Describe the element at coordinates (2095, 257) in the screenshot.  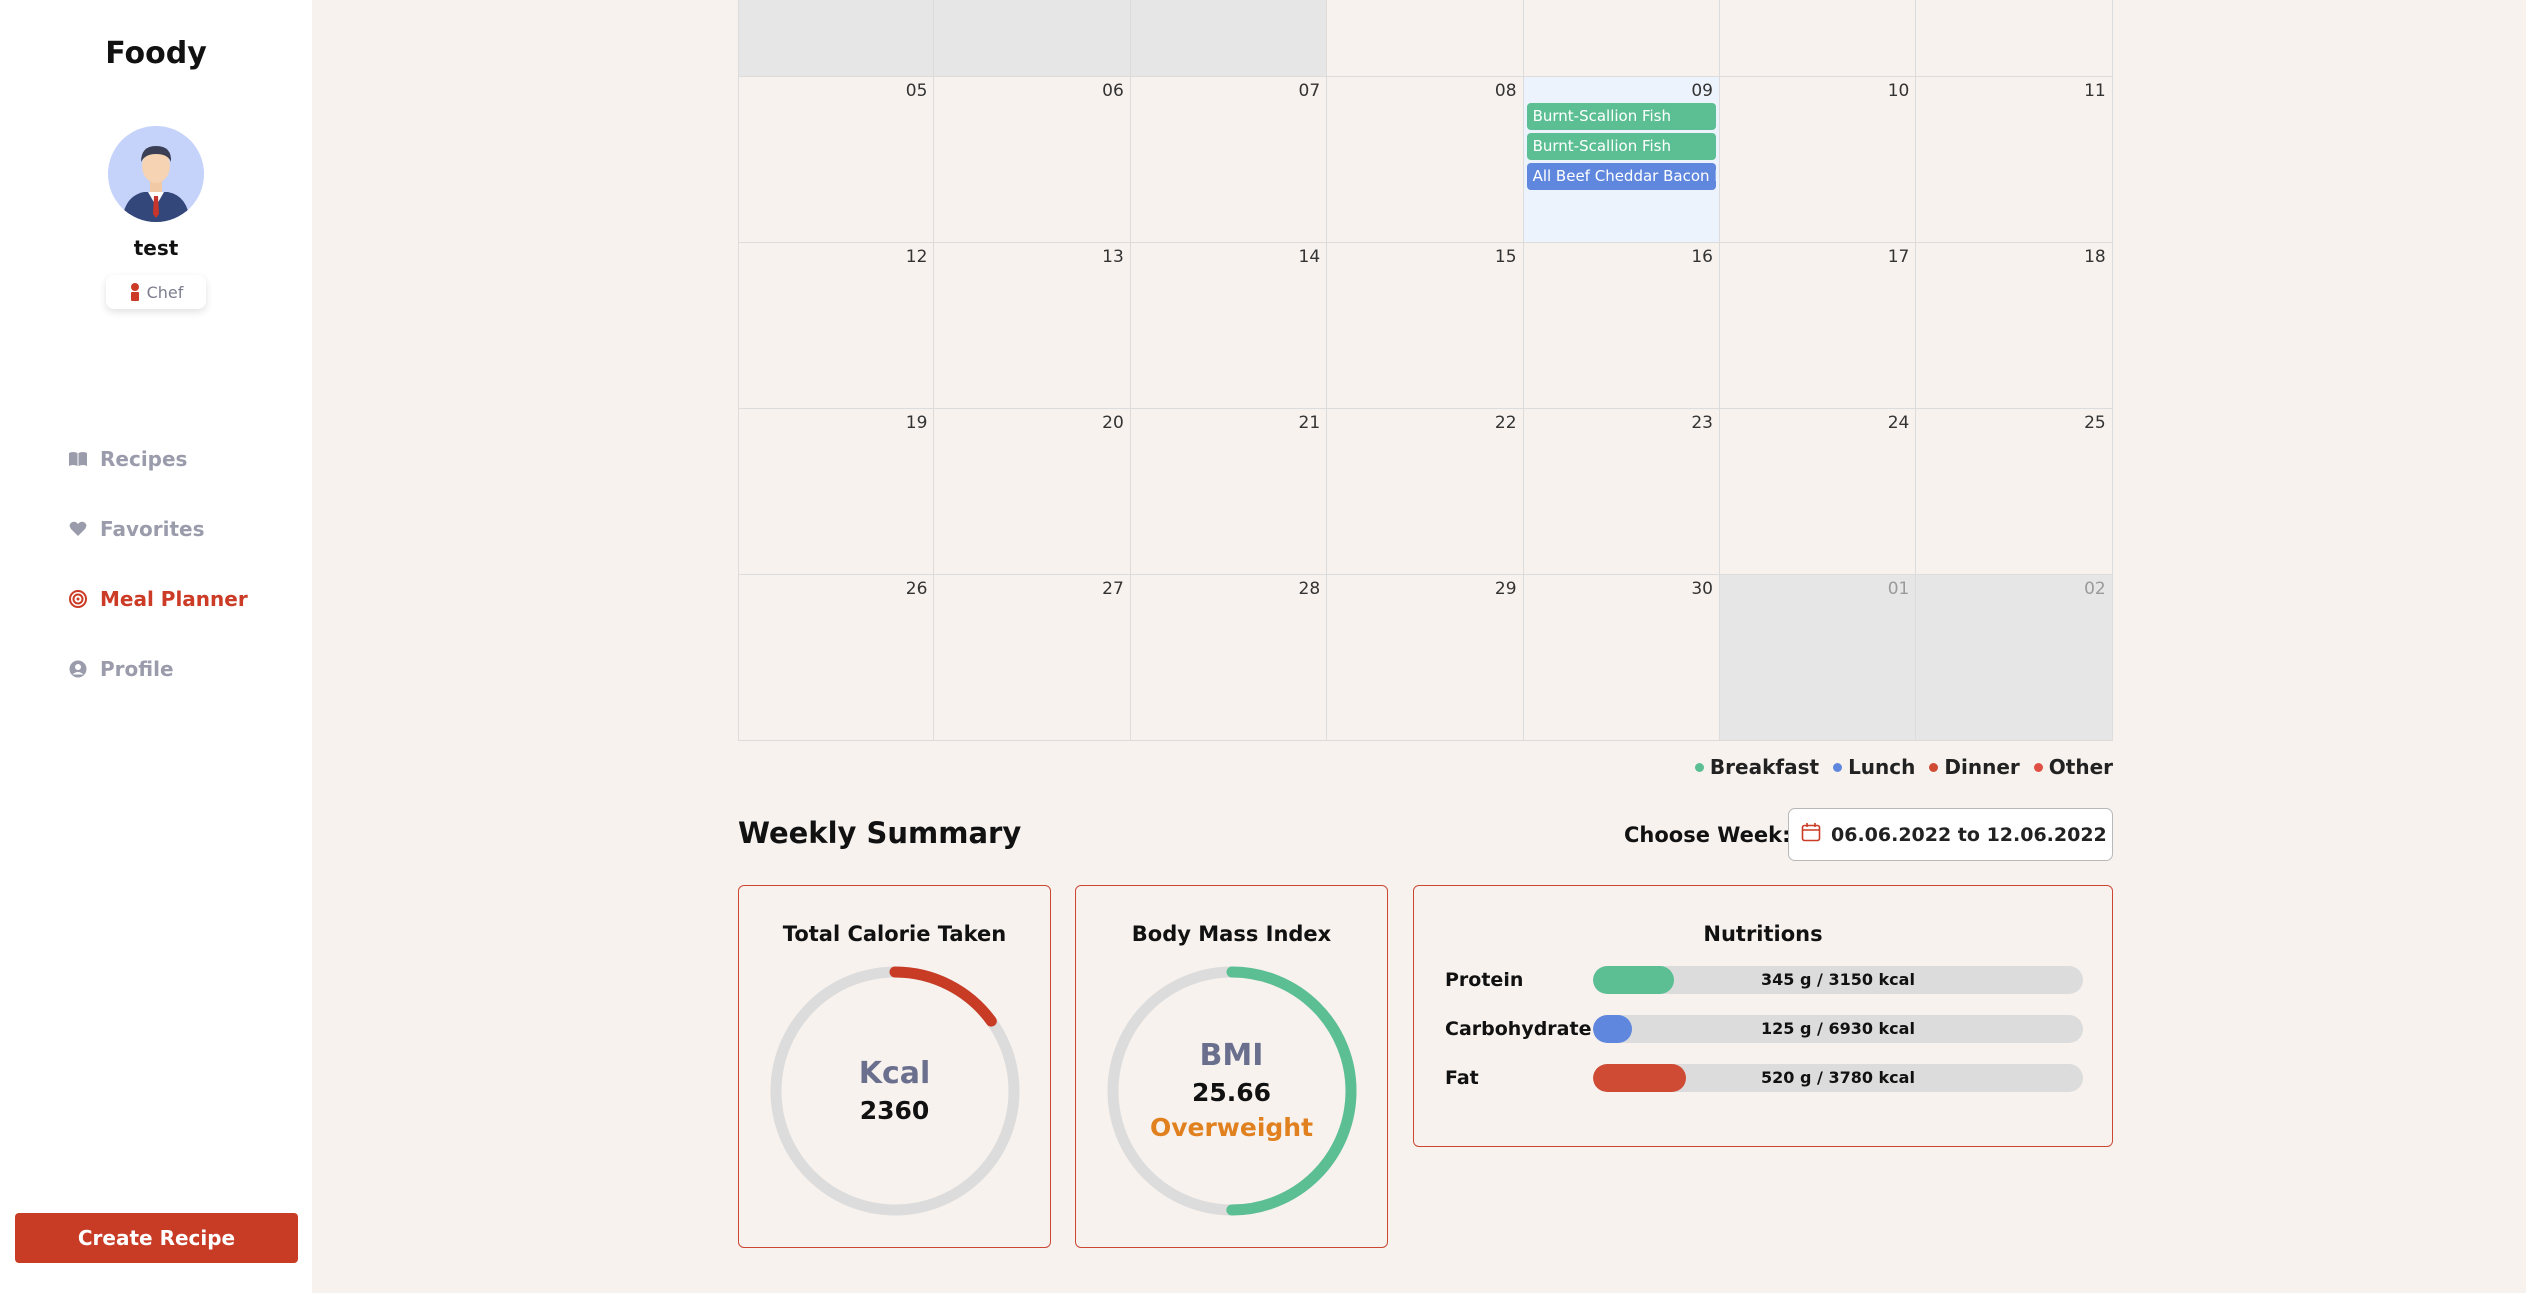
I see `day-number: 18` at that location.